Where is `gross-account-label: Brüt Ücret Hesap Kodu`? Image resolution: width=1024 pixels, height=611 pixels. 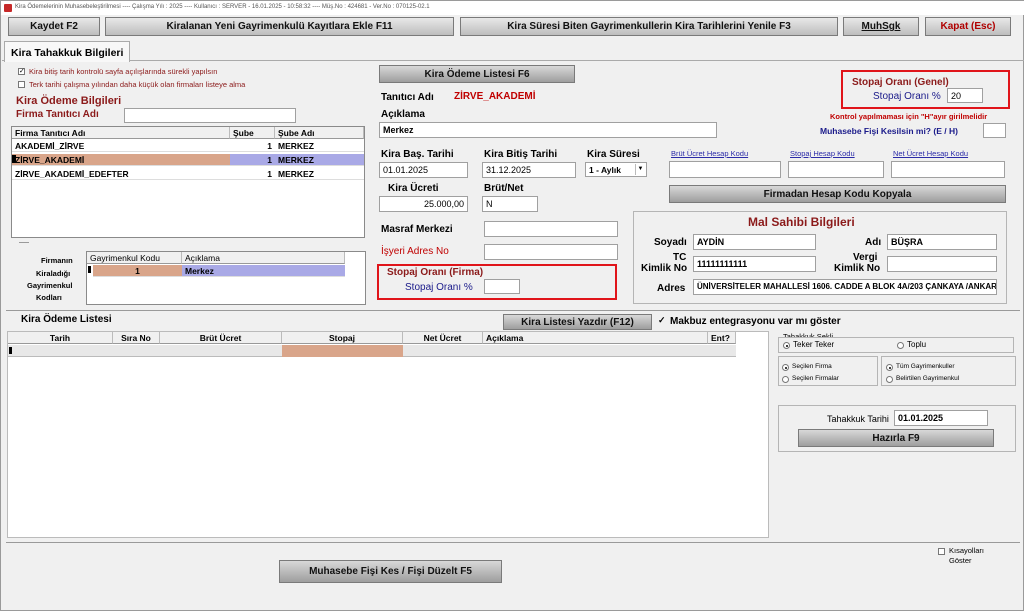 gross-account-label: Brüt Ücret Hesap Kodu is located at coordinates (709, 153).